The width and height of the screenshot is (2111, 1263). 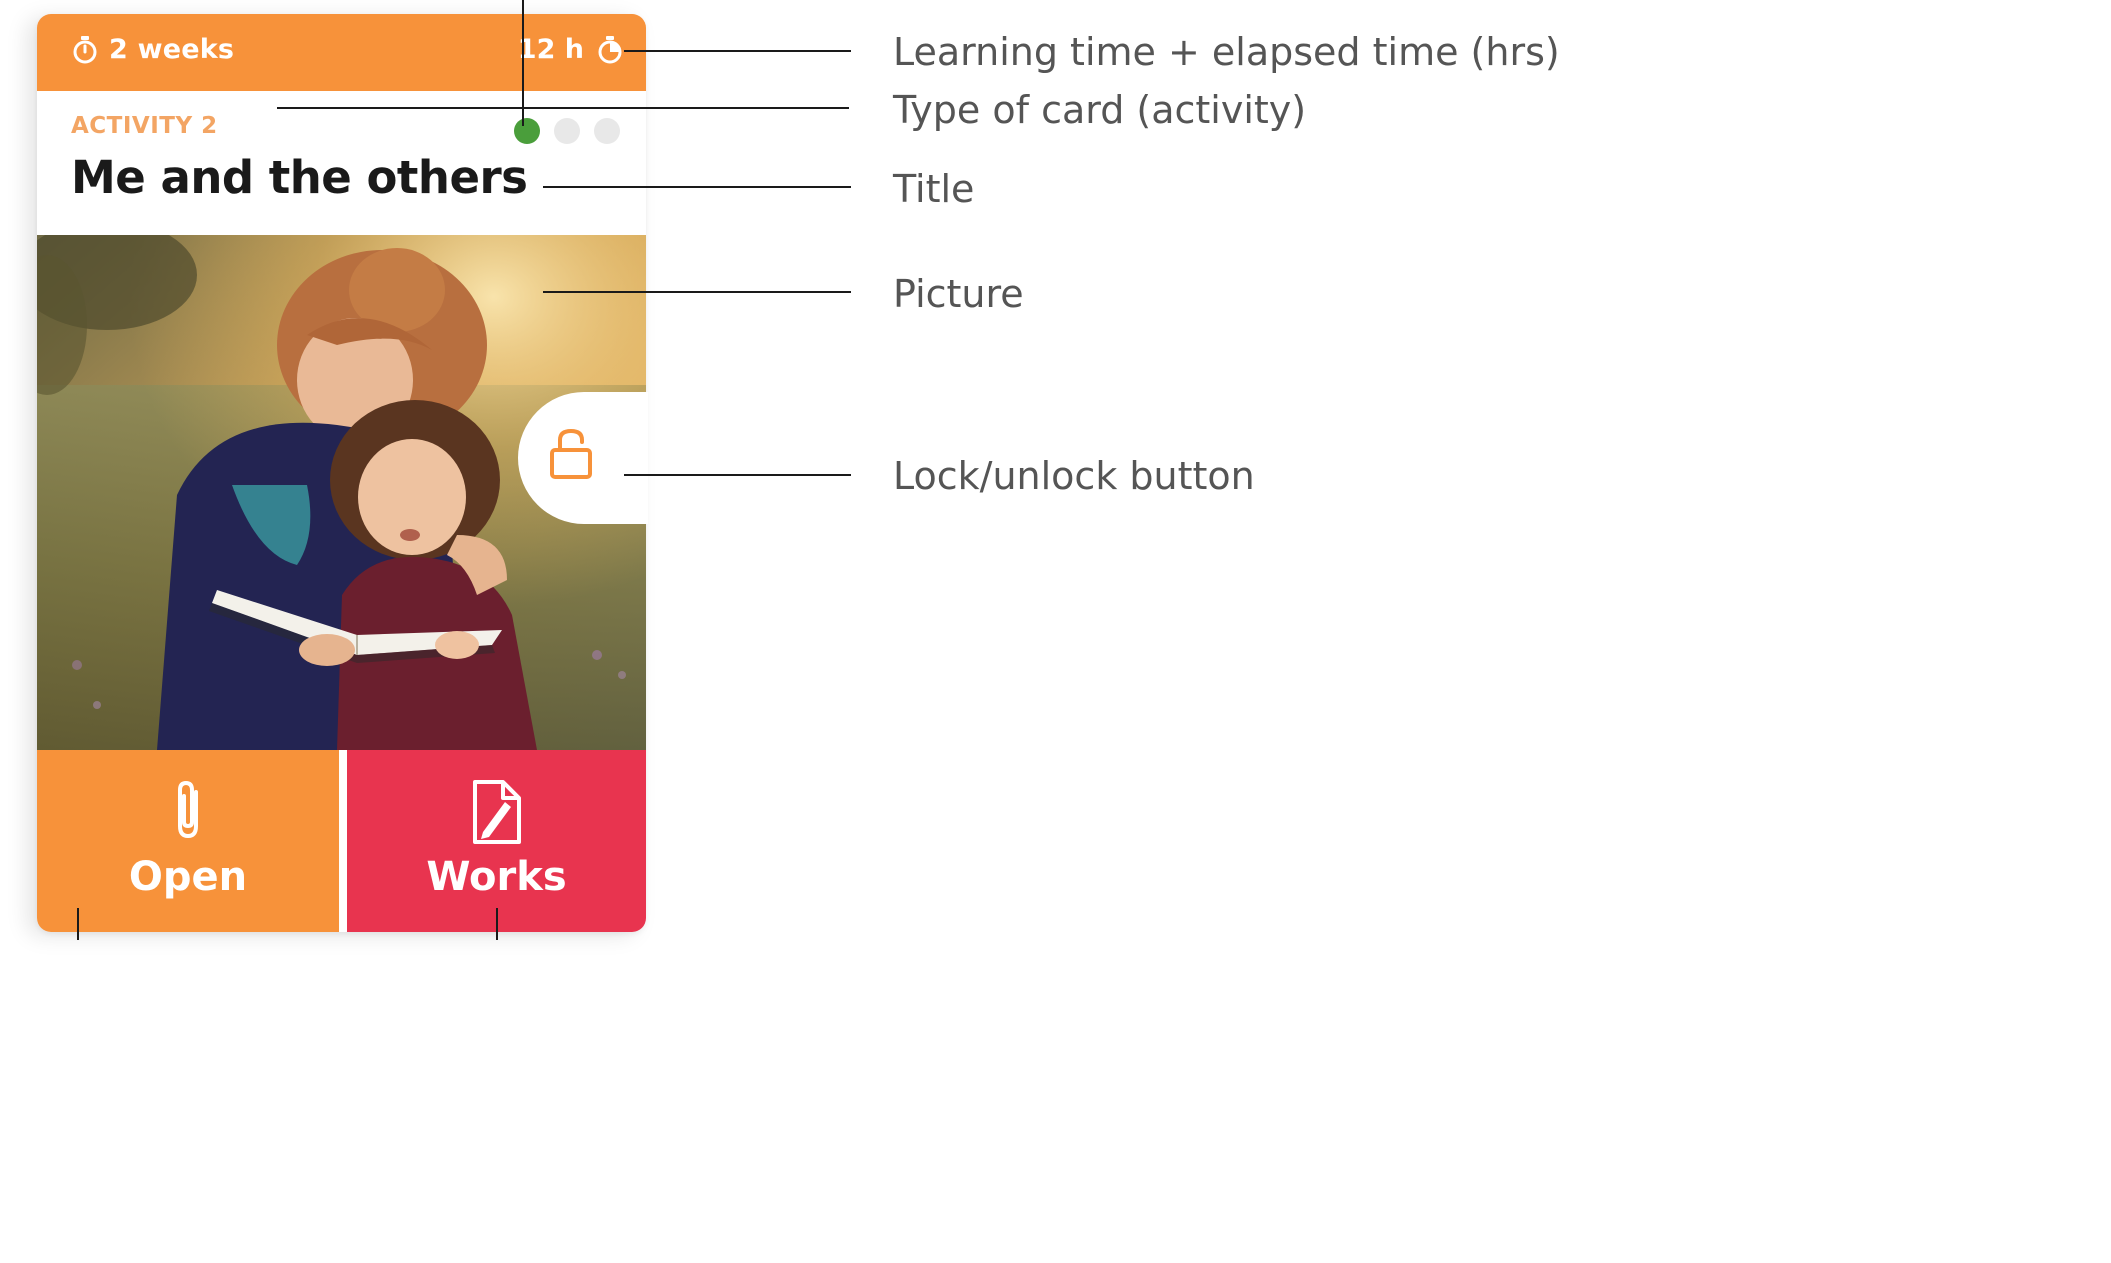 I want to click on elapsed-time: 12 h, so click(x=571, y=49).